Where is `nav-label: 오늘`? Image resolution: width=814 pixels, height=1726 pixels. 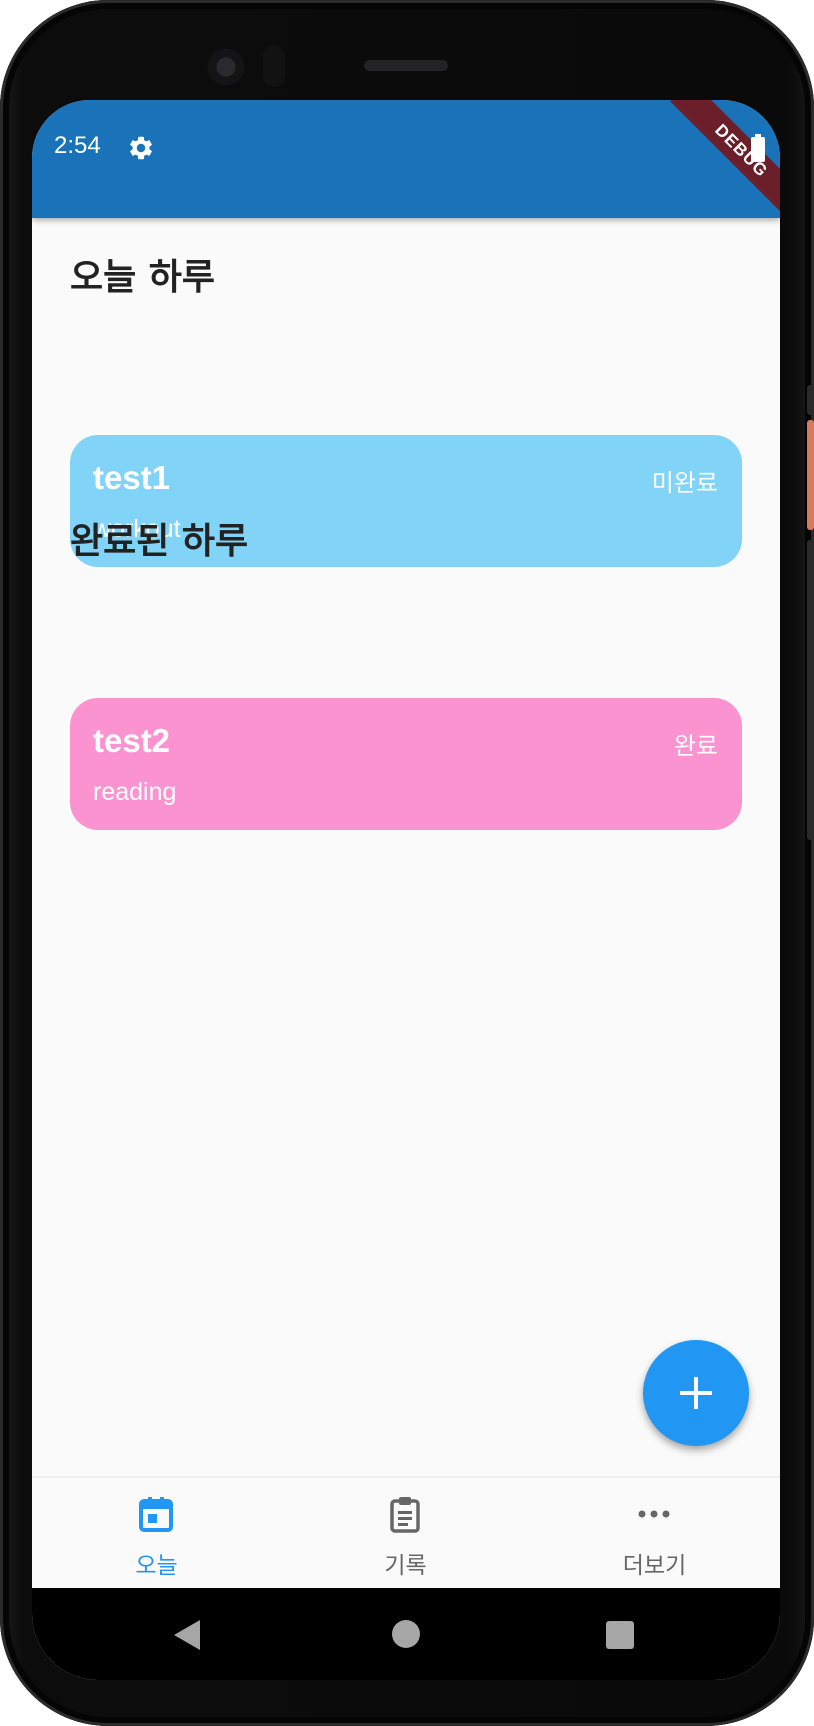
nav-label: 오늘 is located at coordinates (156, 1566).